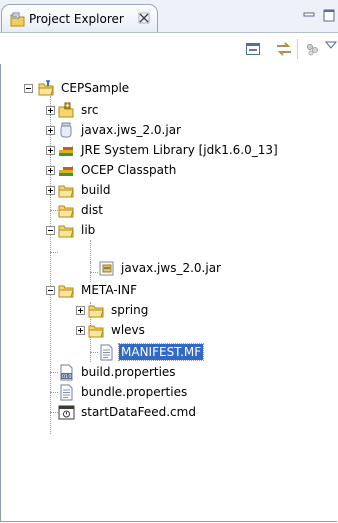  Describe the element at coordinates (66, 372) in the screenshot. I see `properties-file-icon: 010` at that location.